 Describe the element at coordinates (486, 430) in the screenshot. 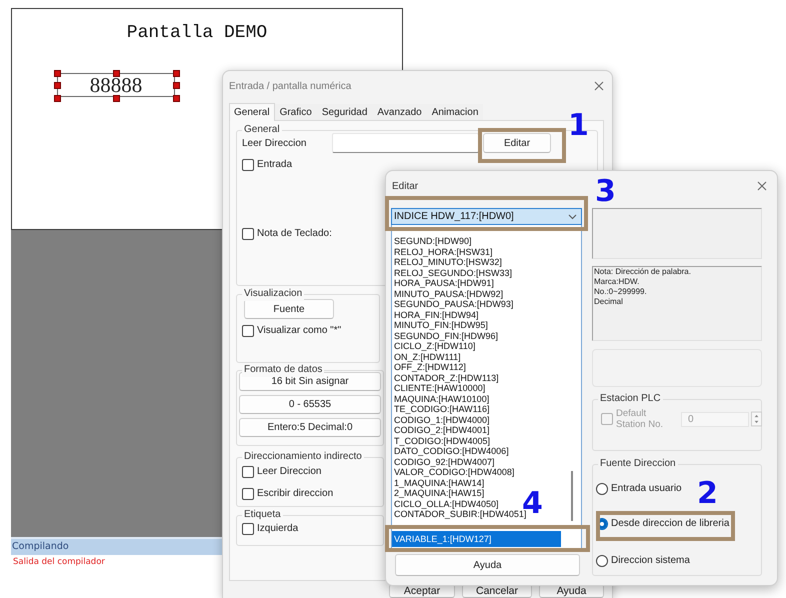

I see `list-item: CODIGO_2:[HDW4001]` at that location.